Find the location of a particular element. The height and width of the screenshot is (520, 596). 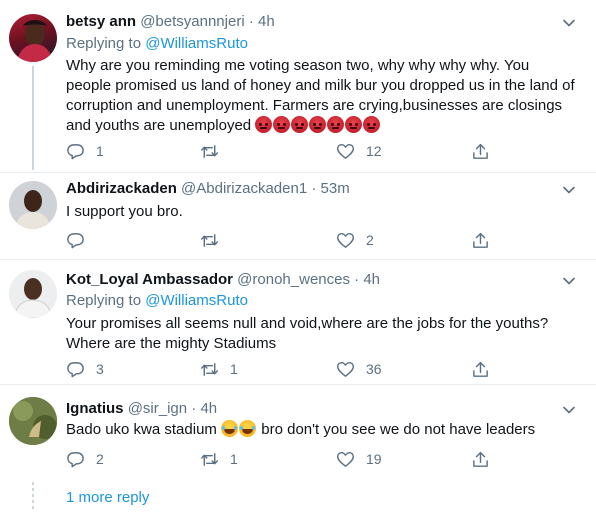

timestamp: 53m is located at coordinates (335, 188).